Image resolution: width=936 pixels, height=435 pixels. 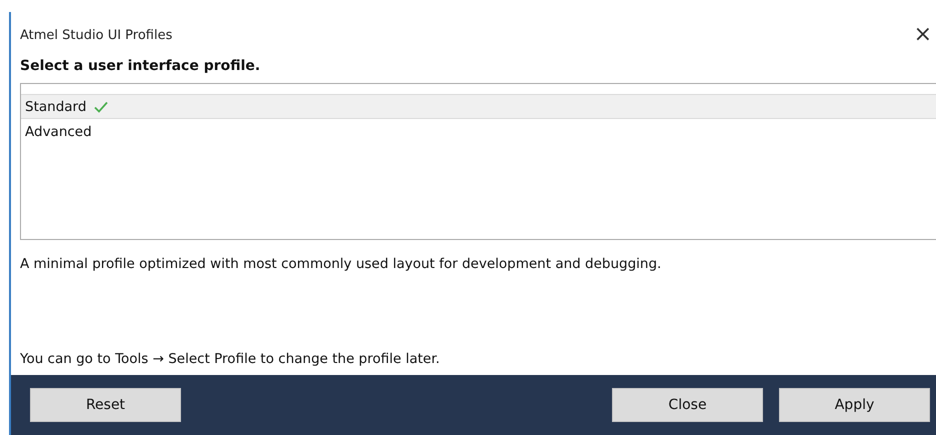 I want to click on heading: Select a user interface profile., so click(x=141, y=66).